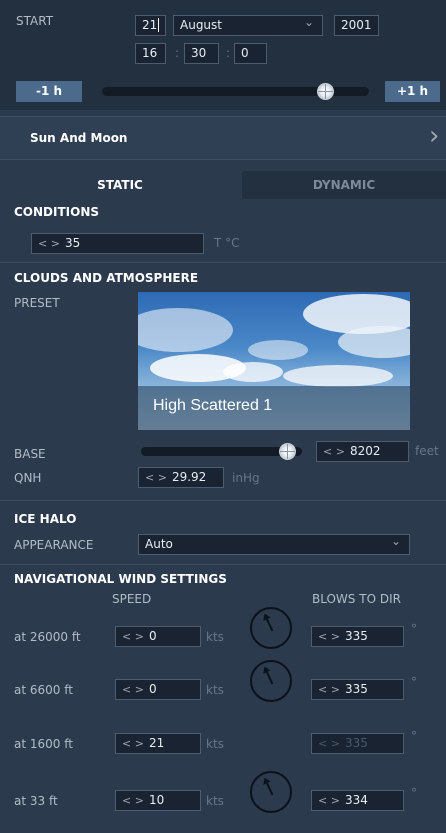 The width and height of the screenshot is (446, 833). I want to click on start-label: START, so click(35, 21).